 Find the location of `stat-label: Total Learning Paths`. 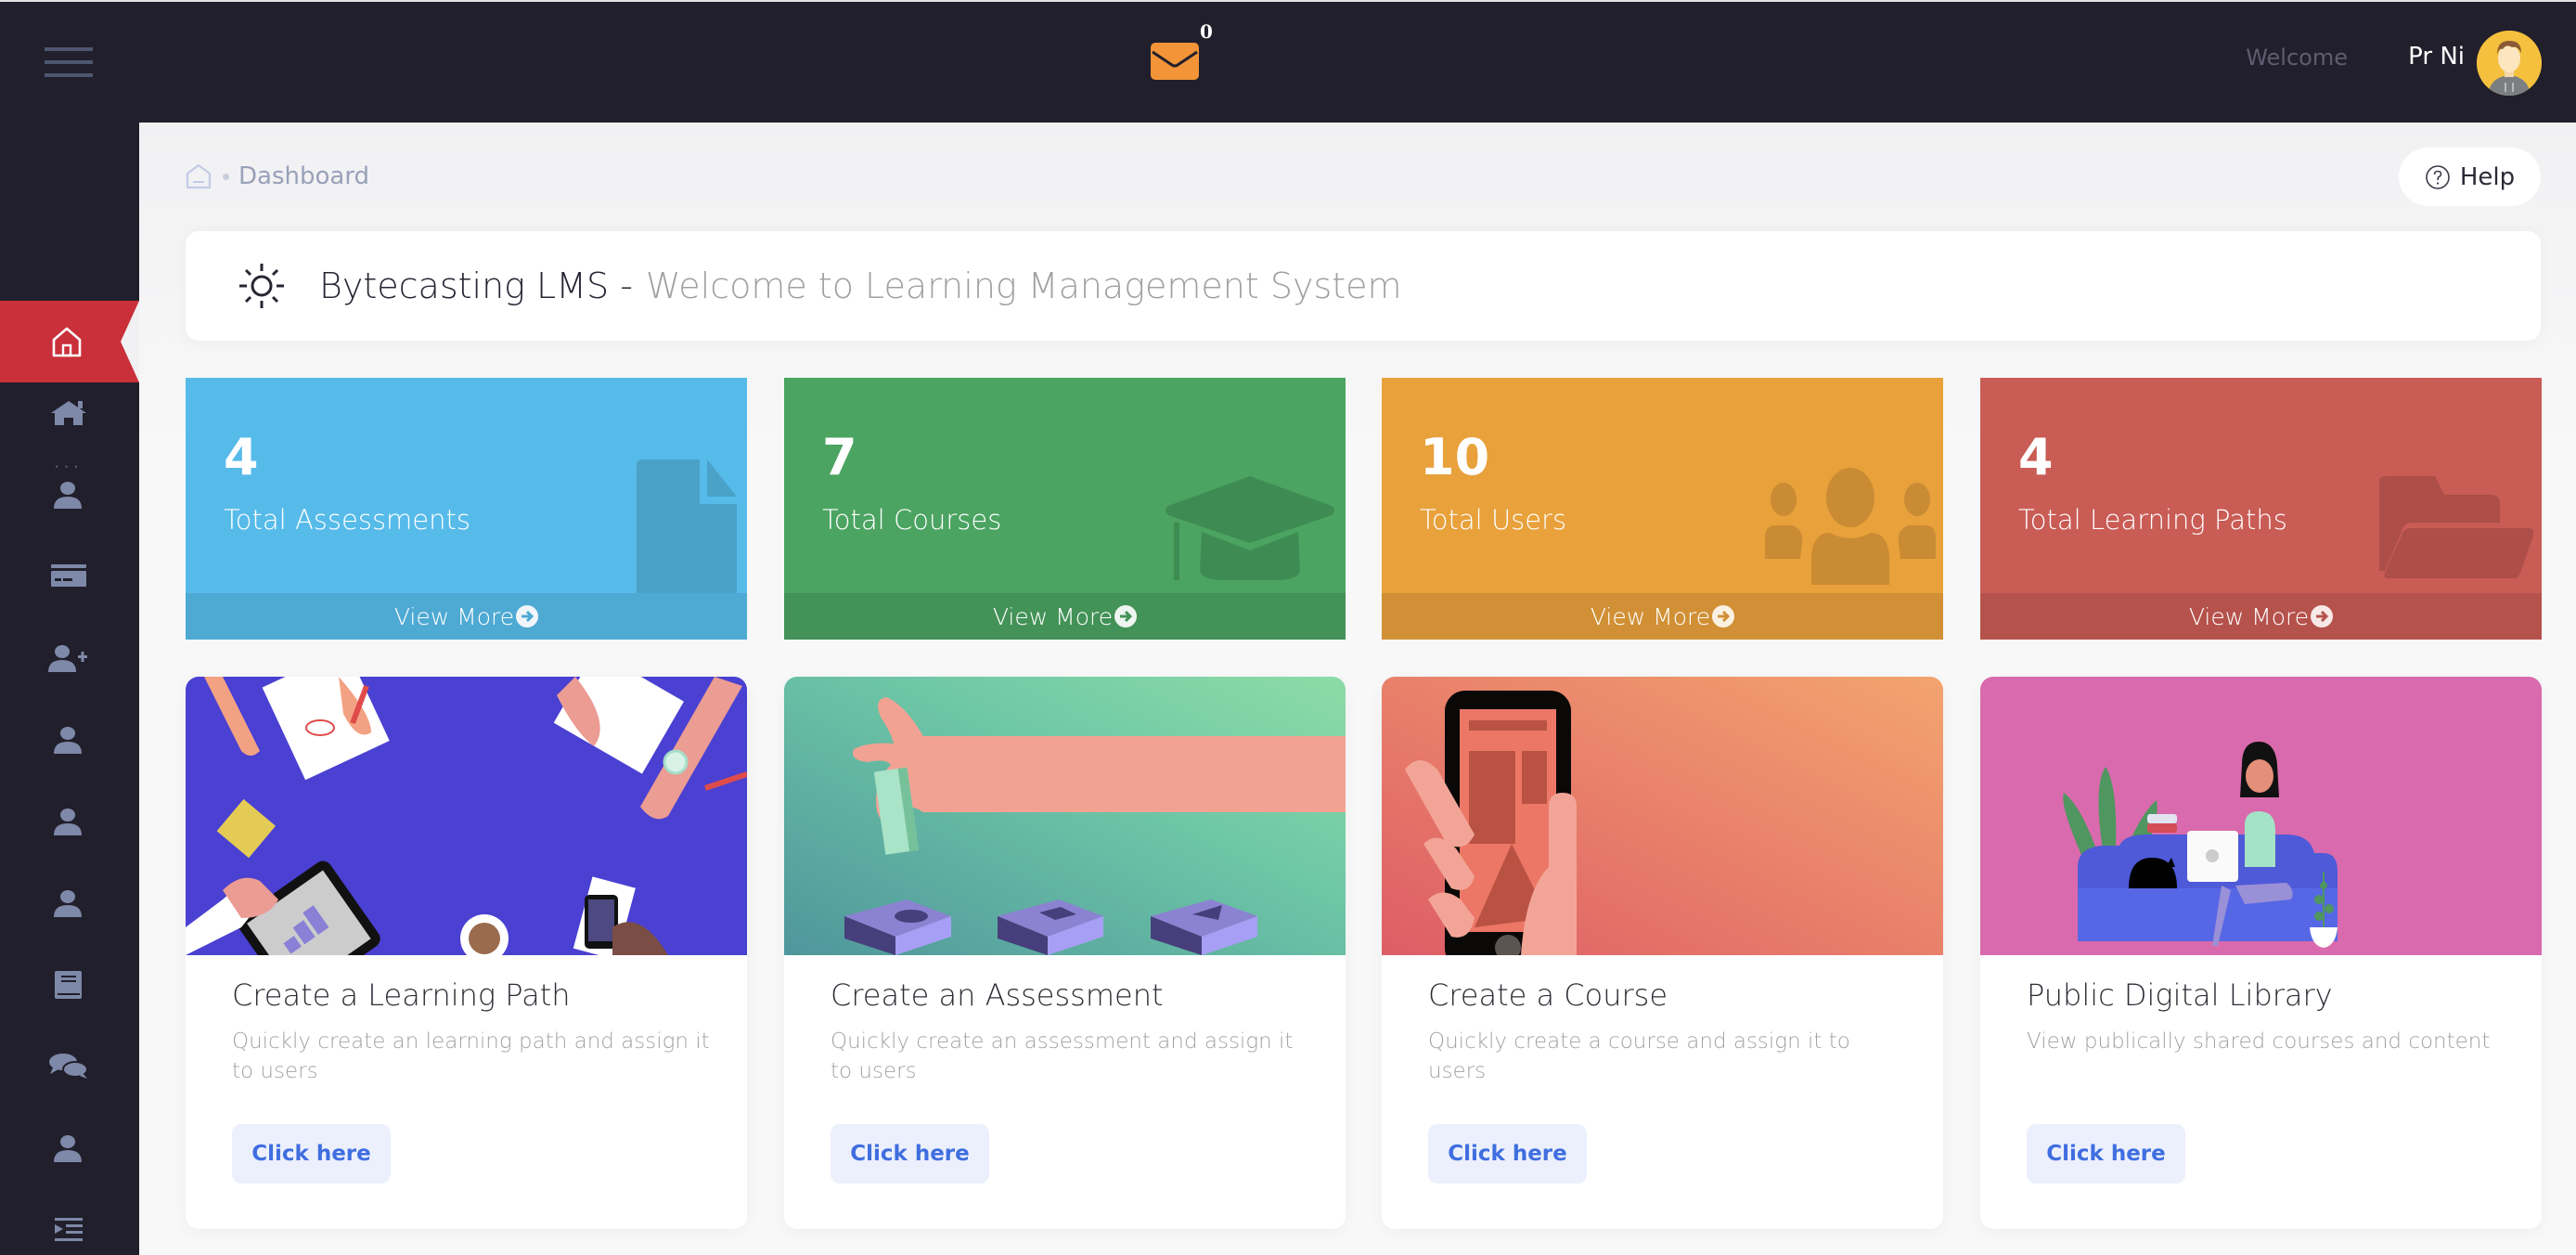

stat-label: Total Learning Paths is located at coordinates (2152, 520).